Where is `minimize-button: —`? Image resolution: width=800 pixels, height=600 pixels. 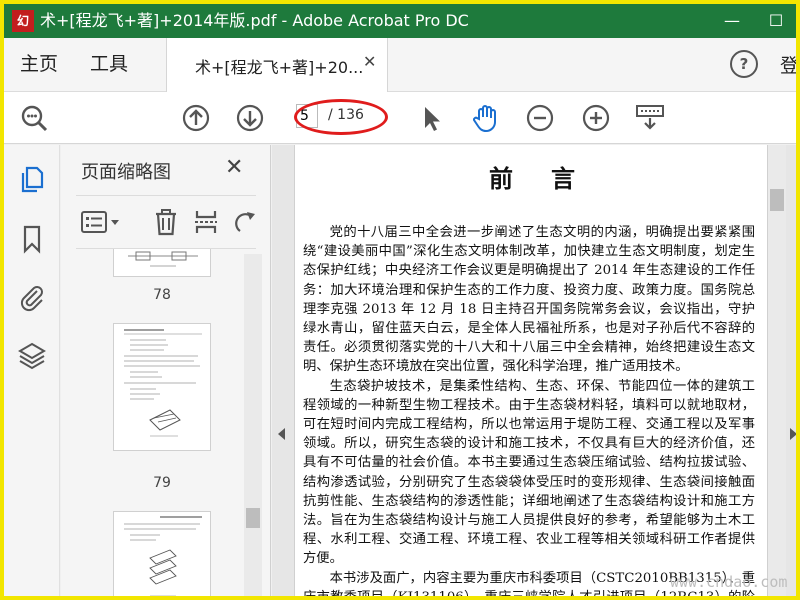
minimize-button: — is located at coordinates (732, 21).